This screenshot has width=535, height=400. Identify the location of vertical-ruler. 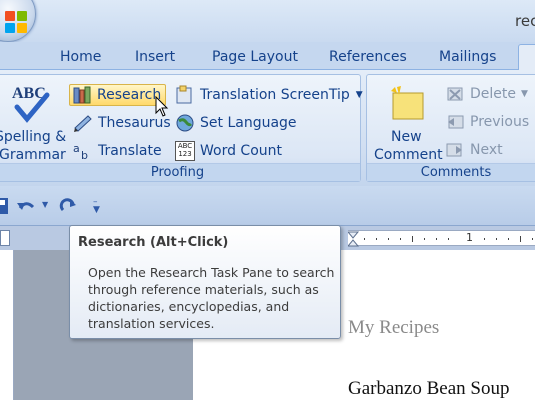
(7, 325).